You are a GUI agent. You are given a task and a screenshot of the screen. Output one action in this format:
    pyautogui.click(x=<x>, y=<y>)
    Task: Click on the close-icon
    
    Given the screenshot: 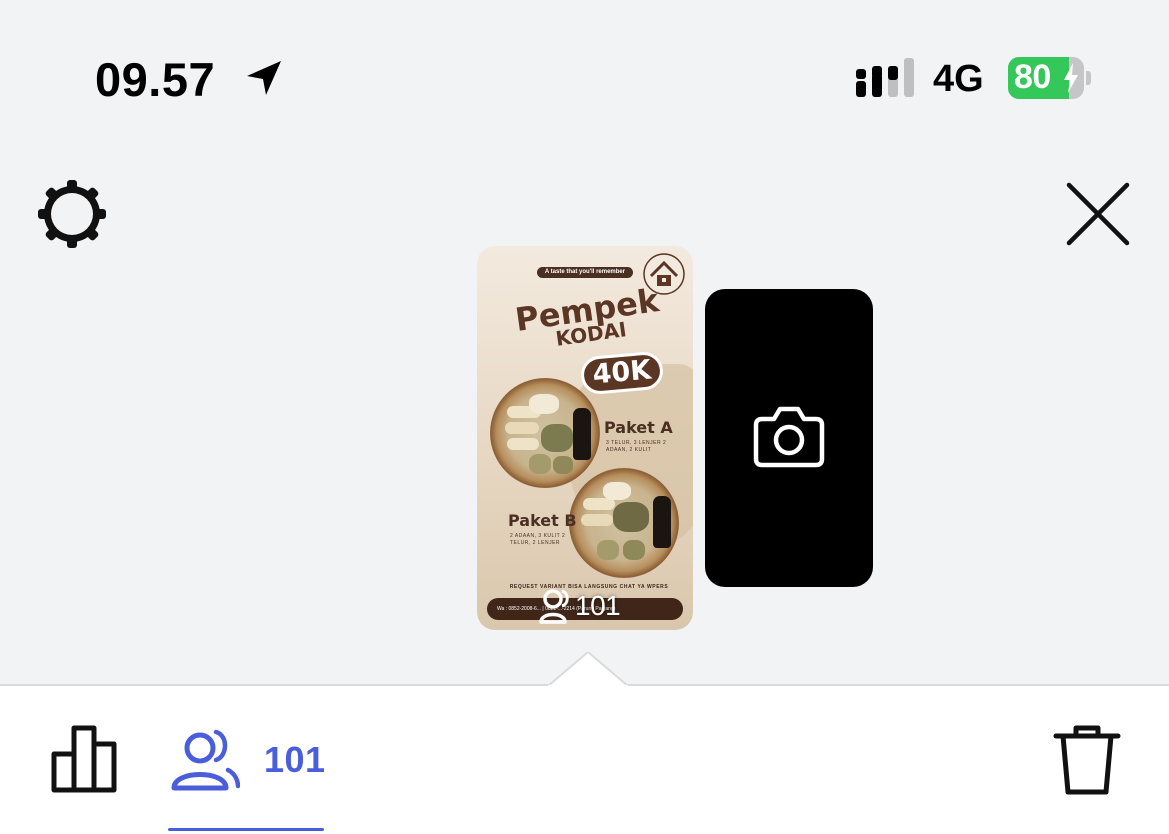 What is the action you would take?
    pyautogui.click(x=1098, y=214)
    